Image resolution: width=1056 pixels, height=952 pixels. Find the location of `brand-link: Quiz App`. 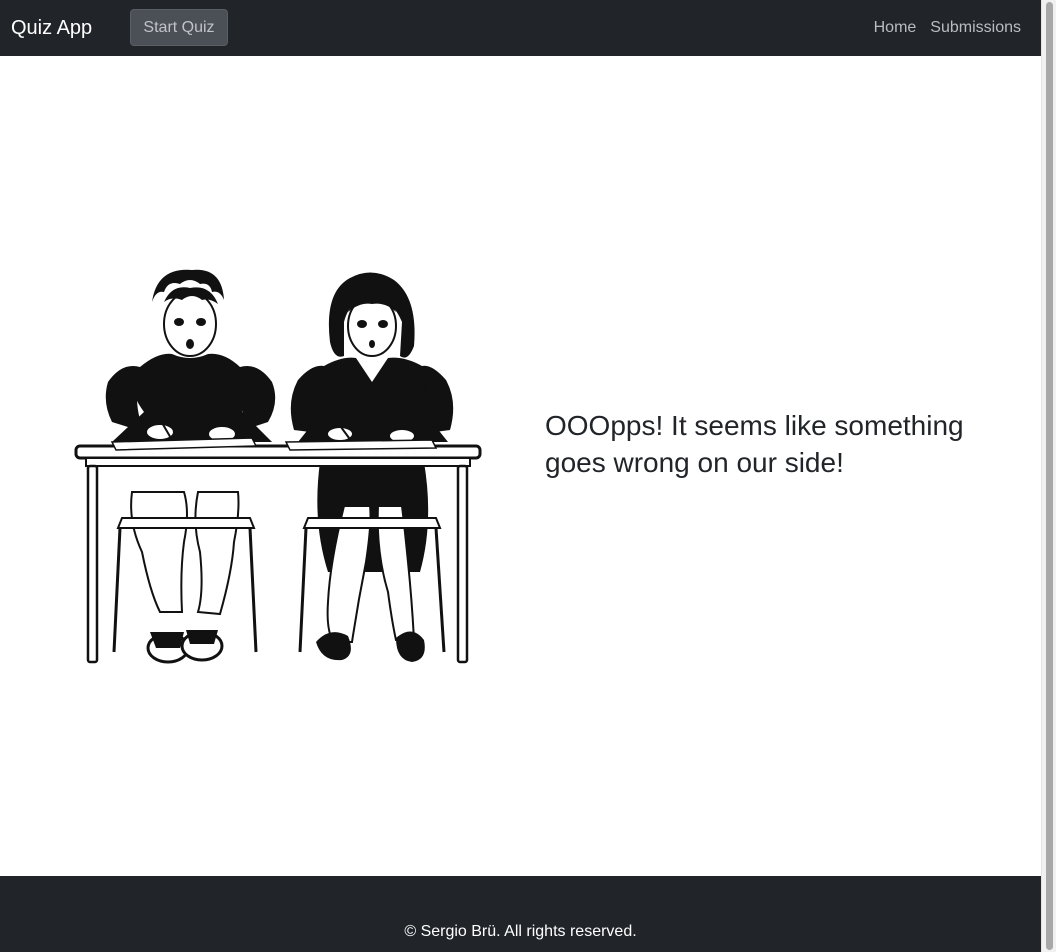

brand-link: Quiz App is located at coordinates (51, 28).